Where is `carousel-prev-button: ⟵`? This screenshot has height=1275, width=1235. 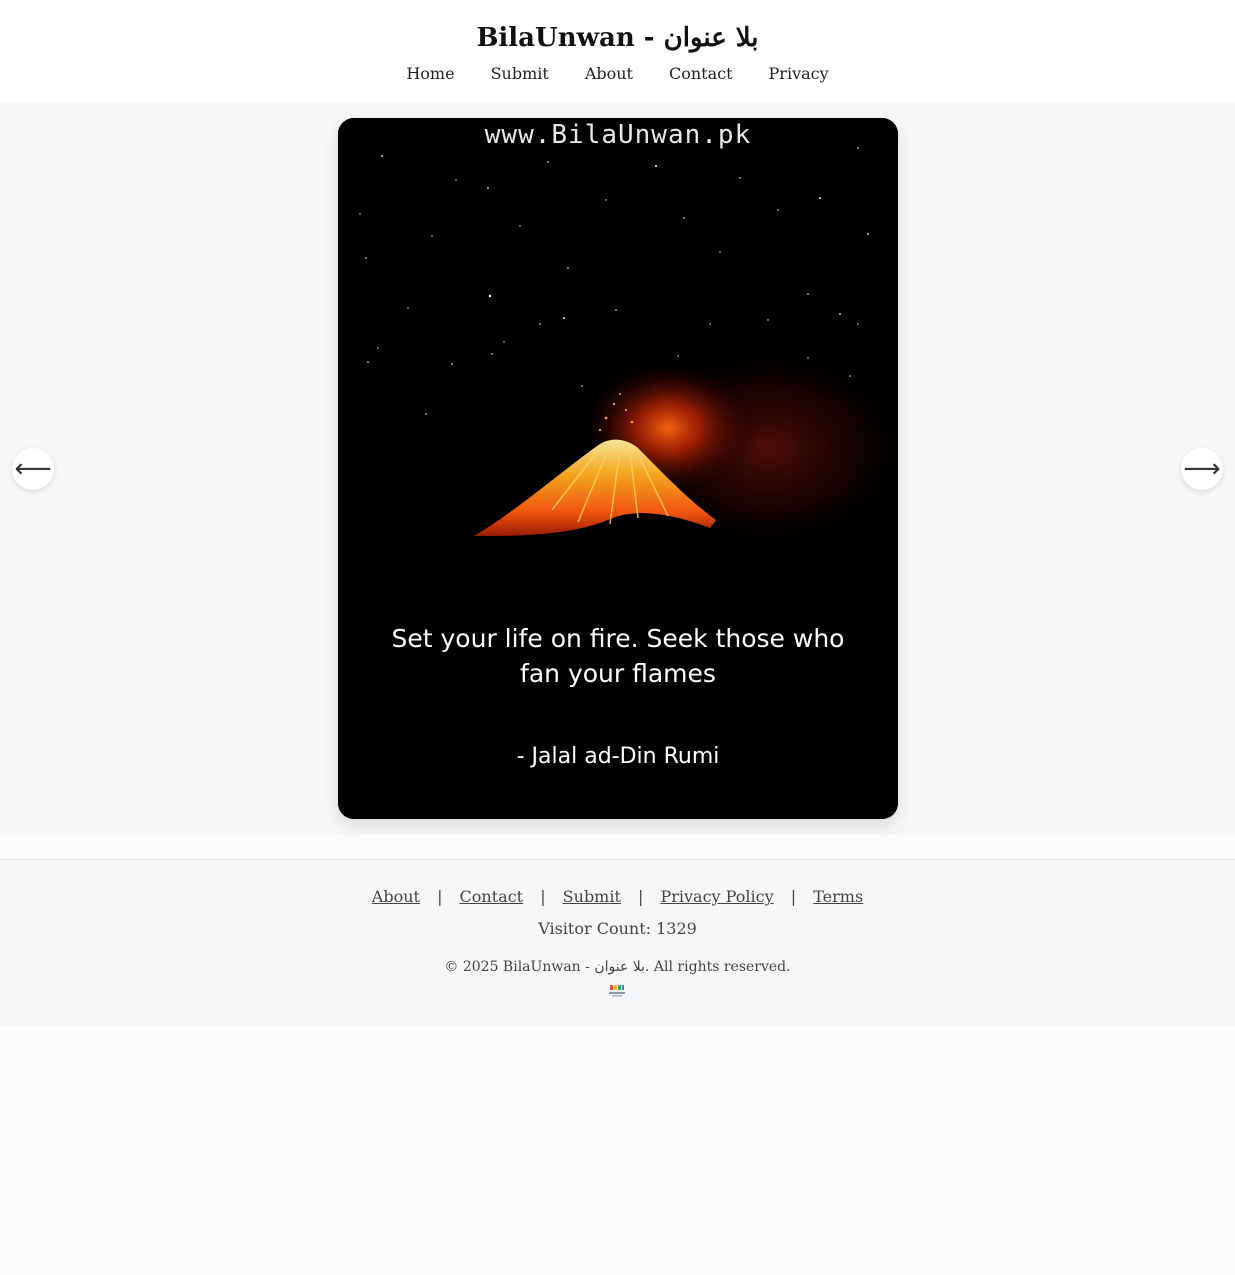
carousel-prev-button: ⟵ is located at coordinates (33, 469).